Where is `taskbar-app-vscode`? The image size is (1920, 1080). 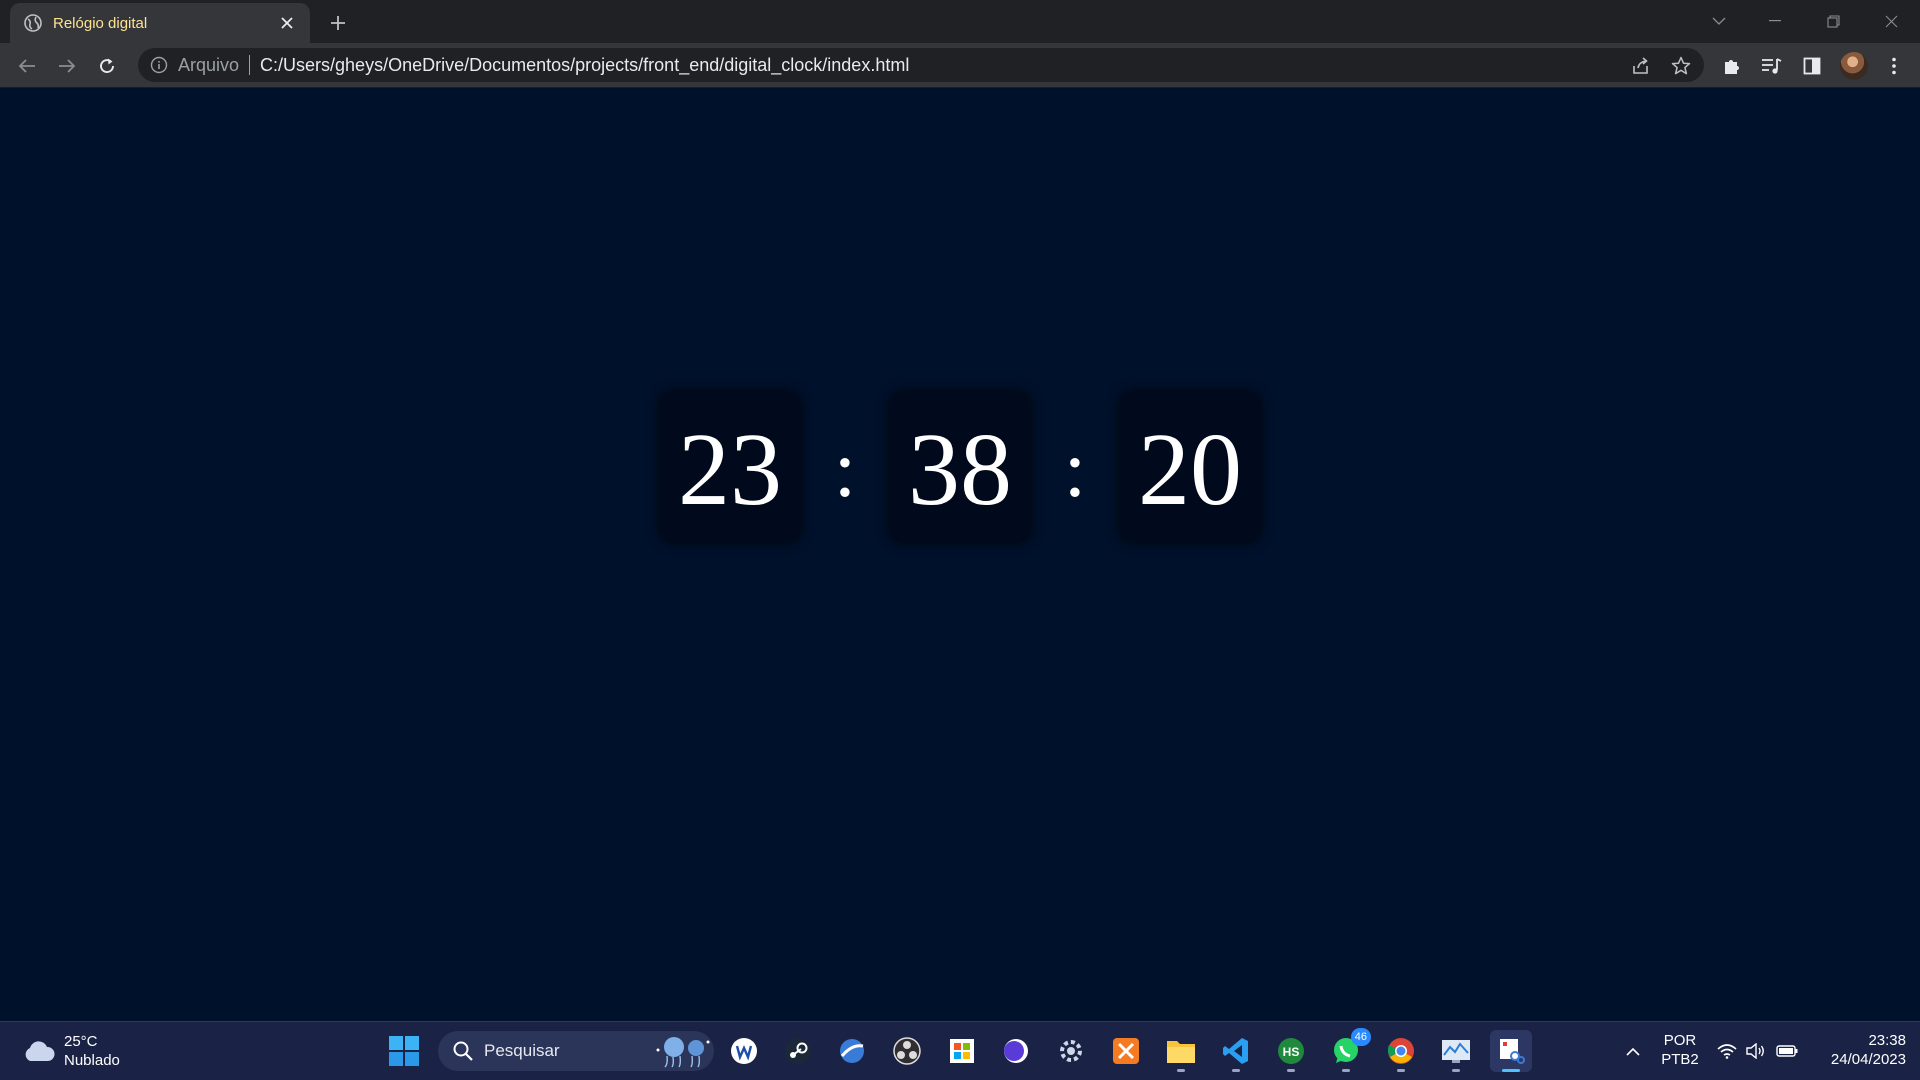 taskbar-app-vscode is located at coordinates (1236, 1051).